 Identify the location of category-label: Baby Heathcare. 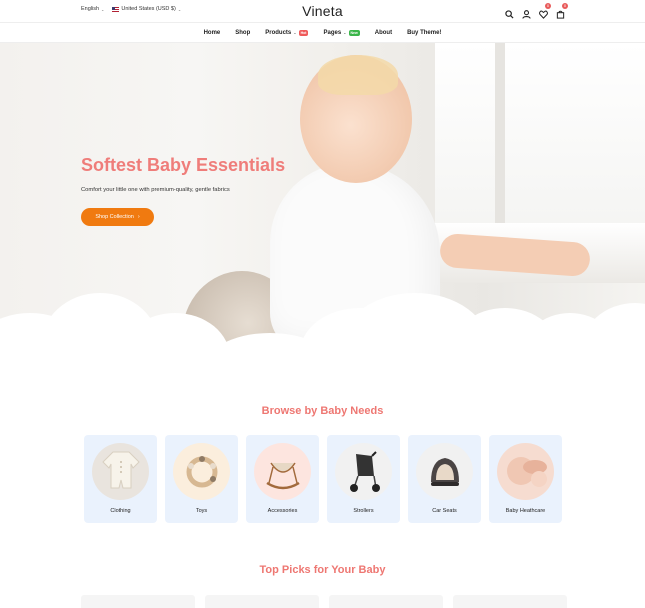
(525, 511).